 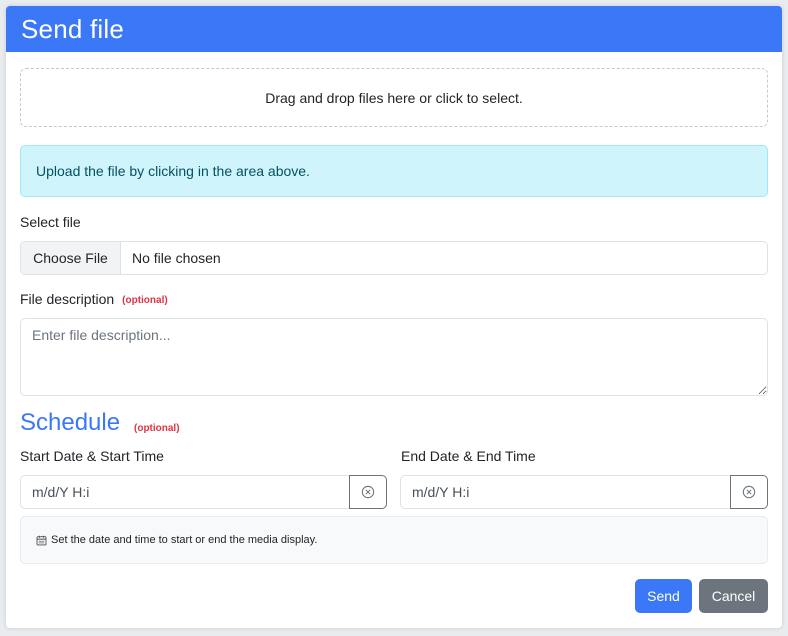 What do you see at coordinates (394, 29) in the screenshot?
I see `modal-header: Send file` at bounding box center [394, 29].